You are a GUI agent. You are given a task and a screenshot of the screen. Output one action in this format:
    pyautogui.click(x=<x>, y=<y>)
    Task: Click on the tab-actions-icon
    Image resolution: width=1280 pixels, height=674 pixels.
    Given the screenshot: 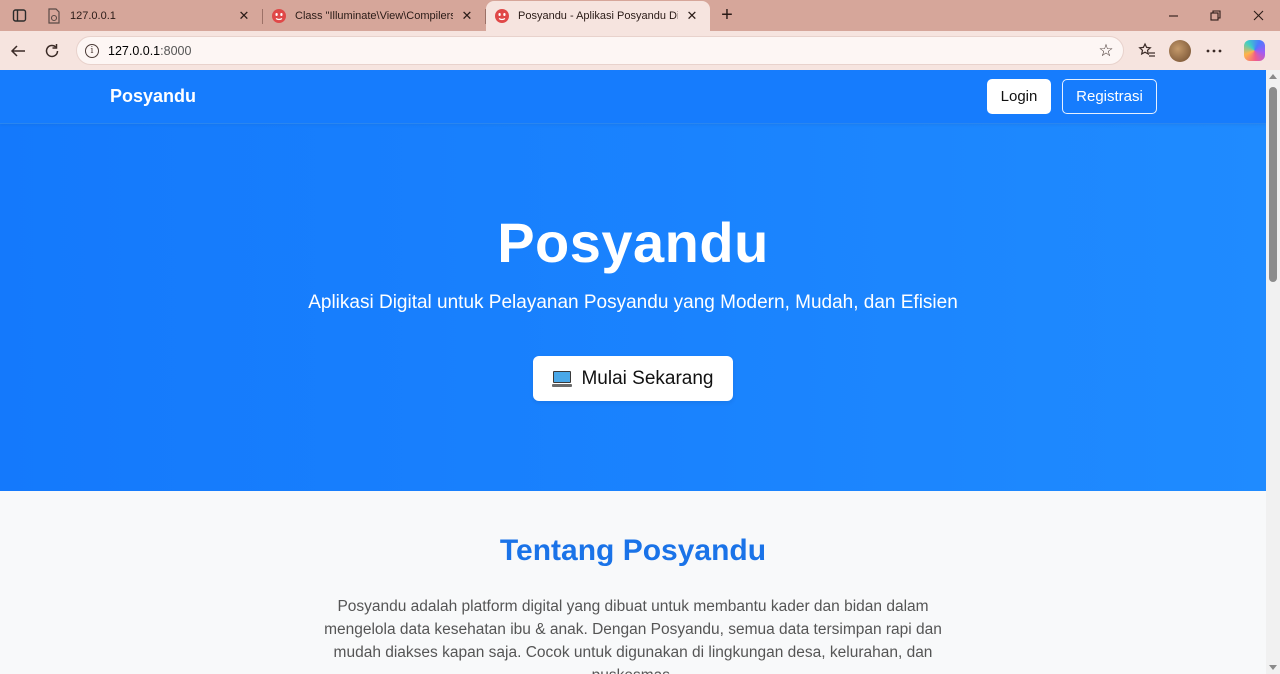 What is the action you would take?
    pyautogui.click(x=19, y=15)
    